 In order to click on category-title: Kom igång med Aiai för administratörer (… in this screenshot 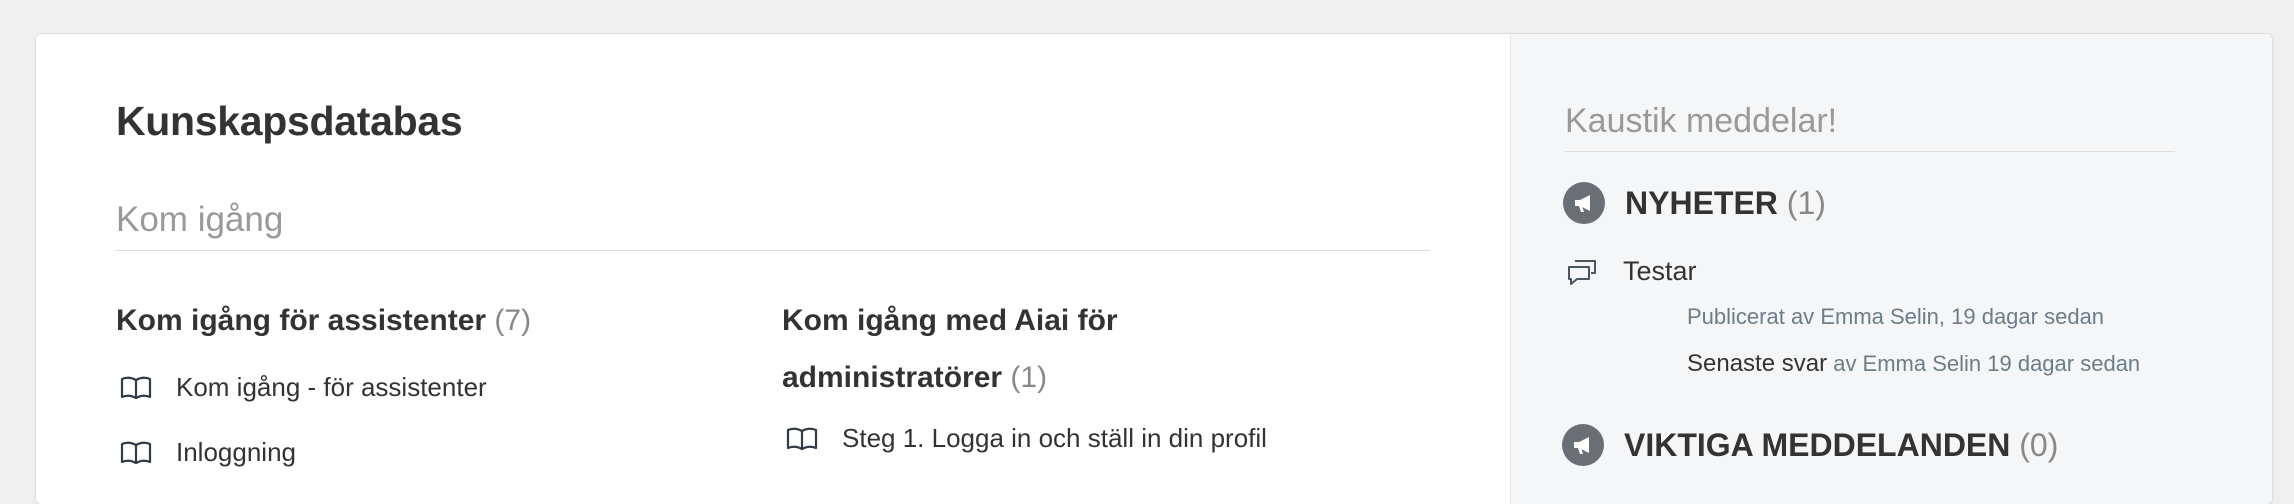, I will do `click(1062, 349)`.